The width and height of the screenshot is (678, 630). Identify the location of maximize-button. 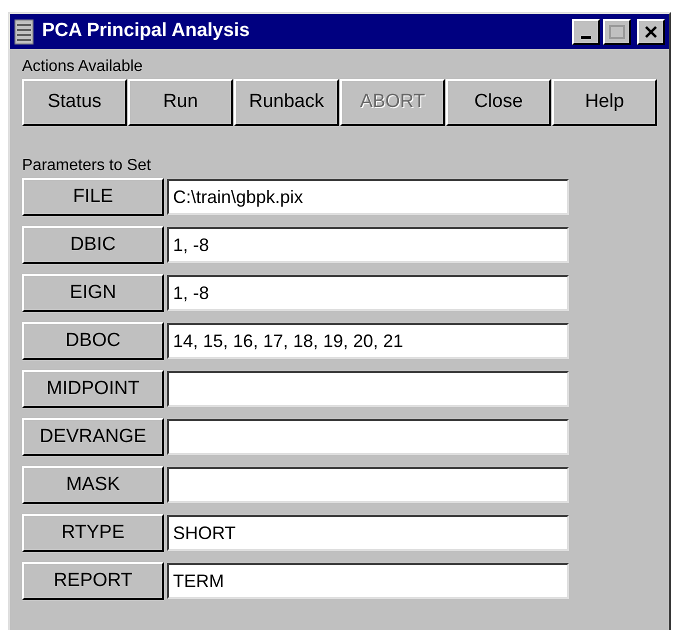
(617, 31).